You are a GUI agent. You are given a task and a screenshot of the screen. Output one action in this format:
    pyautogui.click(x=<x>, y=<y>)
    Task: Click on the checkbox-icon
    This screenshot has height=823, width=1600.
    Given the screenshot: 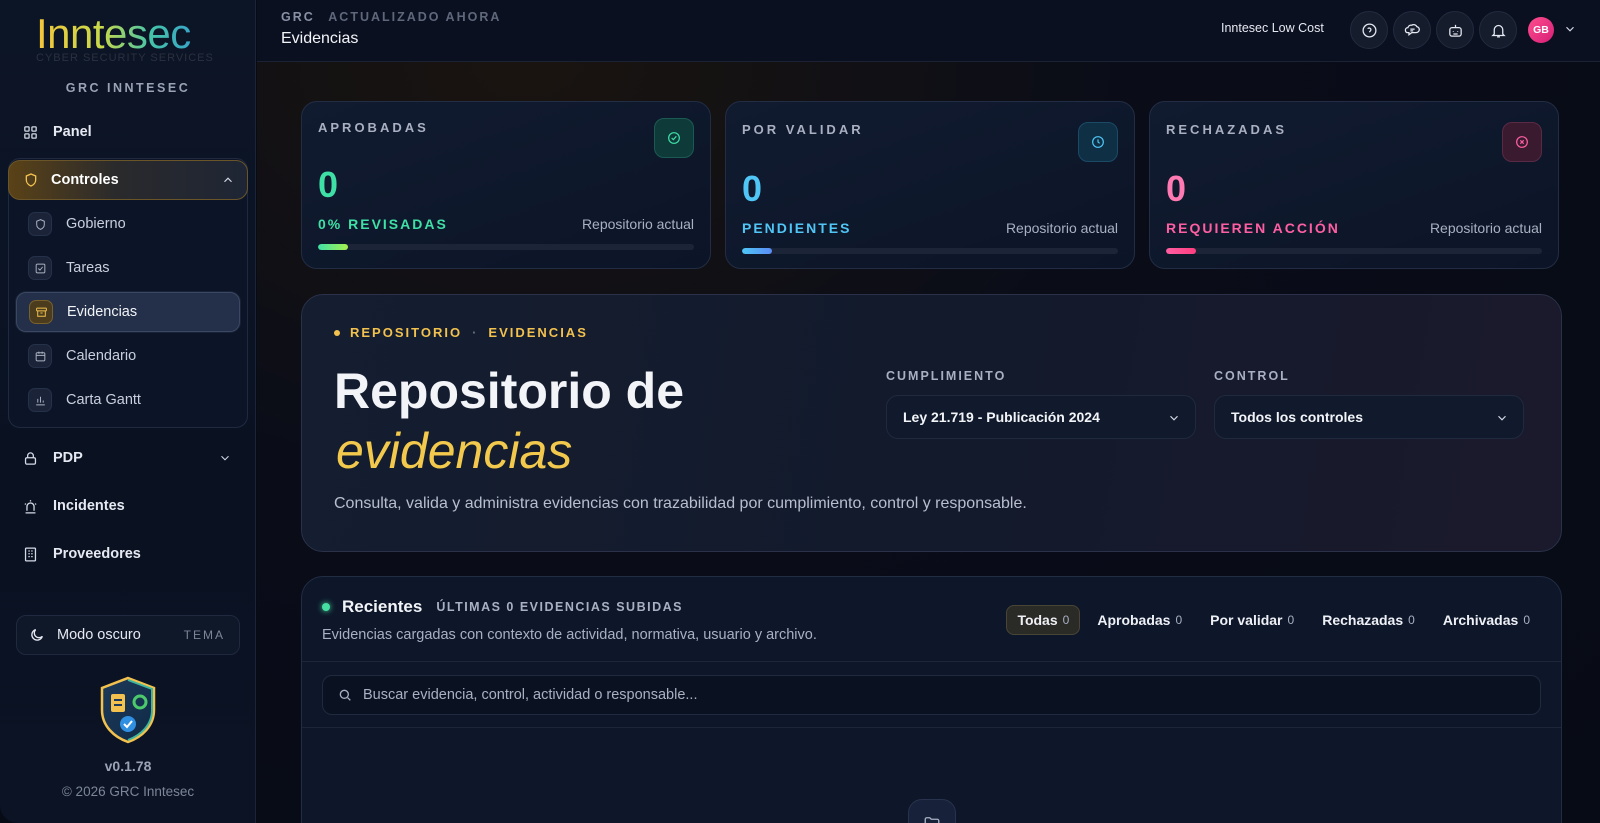 What is the action you would take?
    pyautogui.click(x=40, y=268)
    